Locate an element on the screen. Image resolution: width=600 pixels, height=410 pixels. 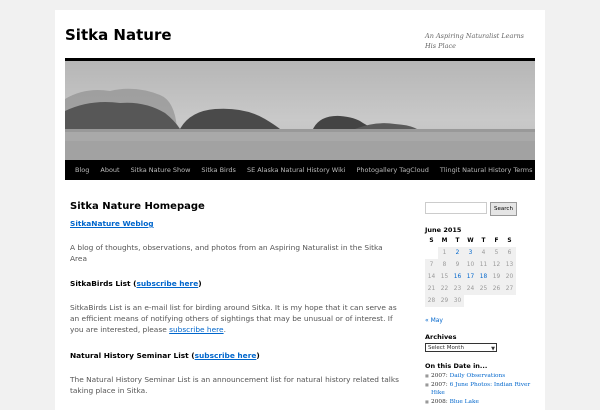
chevron-down-icon: ▼ is located at coordinates (493, 349).